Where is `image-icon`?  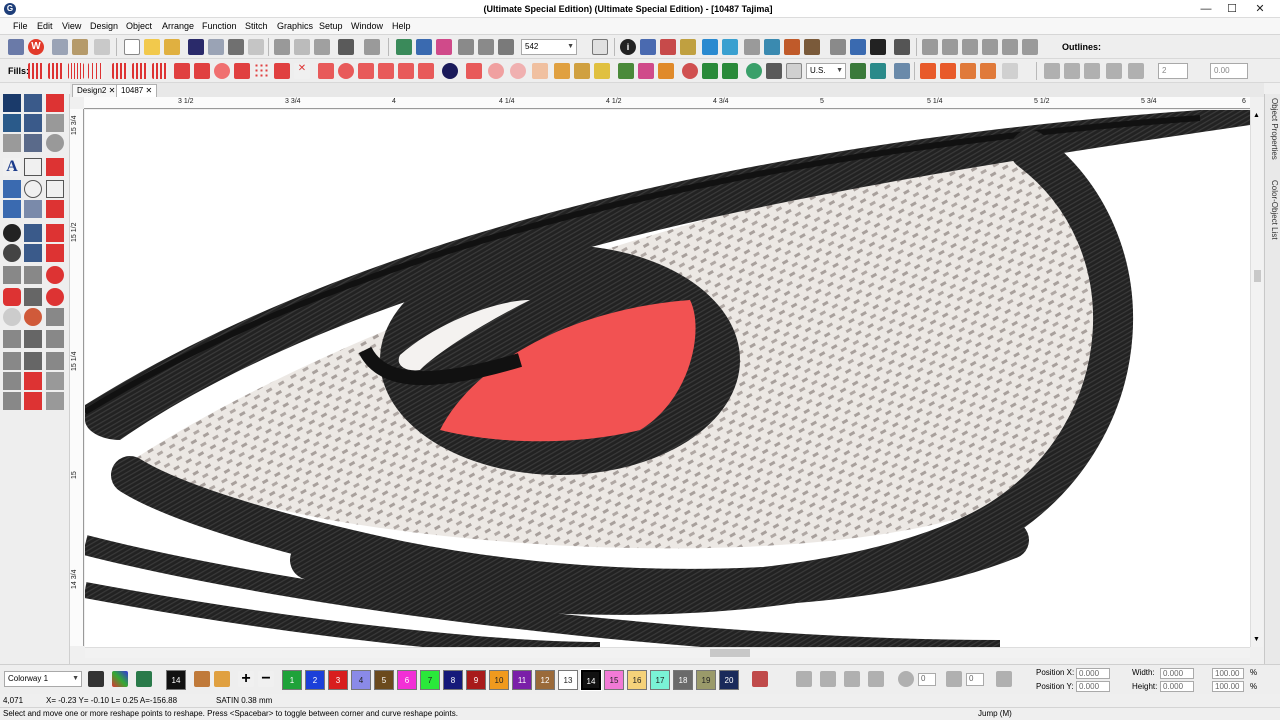 image-icon is located at coordinates (858, 47).